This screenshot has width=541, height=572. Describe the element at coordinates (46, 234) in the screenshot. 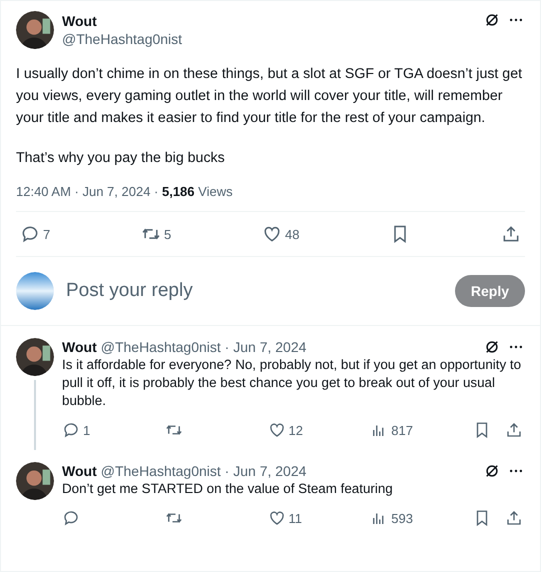

I see `count-label: 7` at that location.